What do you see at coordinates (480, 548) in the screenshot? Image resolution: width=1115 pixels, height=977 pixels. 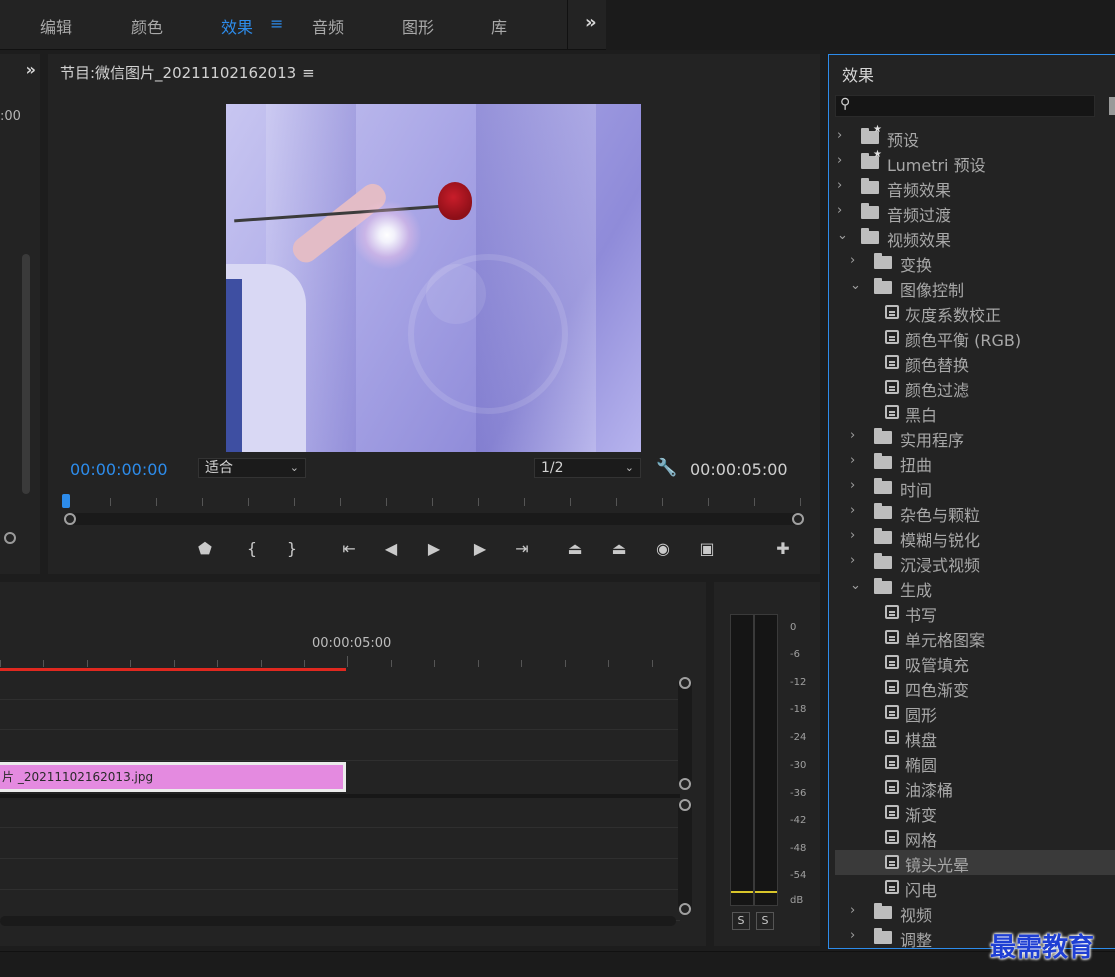 I see `step-forward-icon: ▶` at bounding box center [480, 548].